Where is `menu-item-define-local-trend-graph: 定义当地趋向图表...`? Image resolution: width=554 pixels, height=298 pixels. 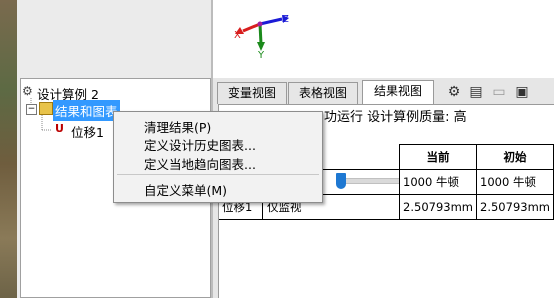 menu-item-define-local-trend-graph: 定义当地趋向图表... is located at coordinates (200, 163).